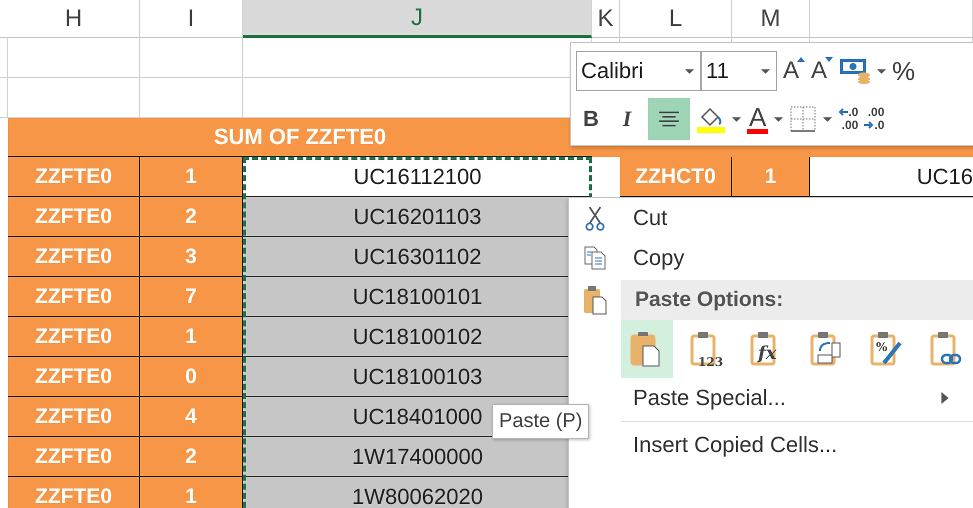  Describe the element at coordinates (822, 71) in the screenshot. I see `decrease-font-size-button: A` at that location.